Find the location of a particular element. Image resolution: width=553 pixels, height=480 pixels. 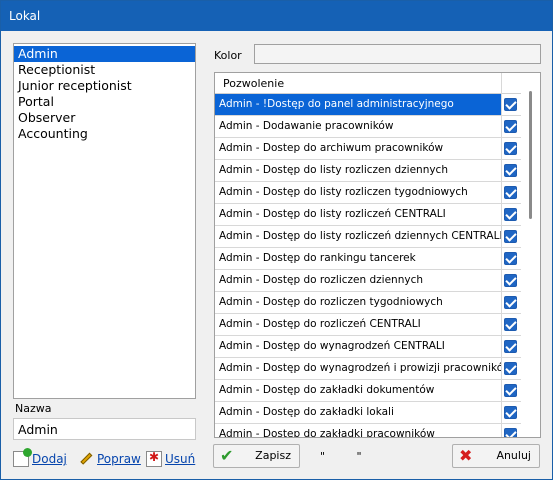

save-button-label: Zapisz is located at coordinates (273, 455).